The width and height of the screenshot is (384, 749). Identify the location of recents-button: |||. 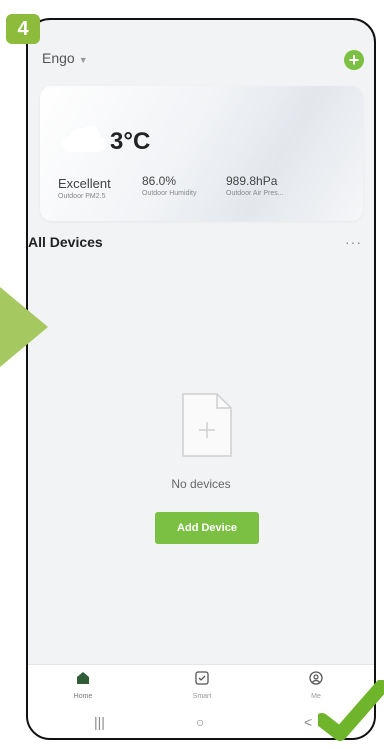
(99, 722).